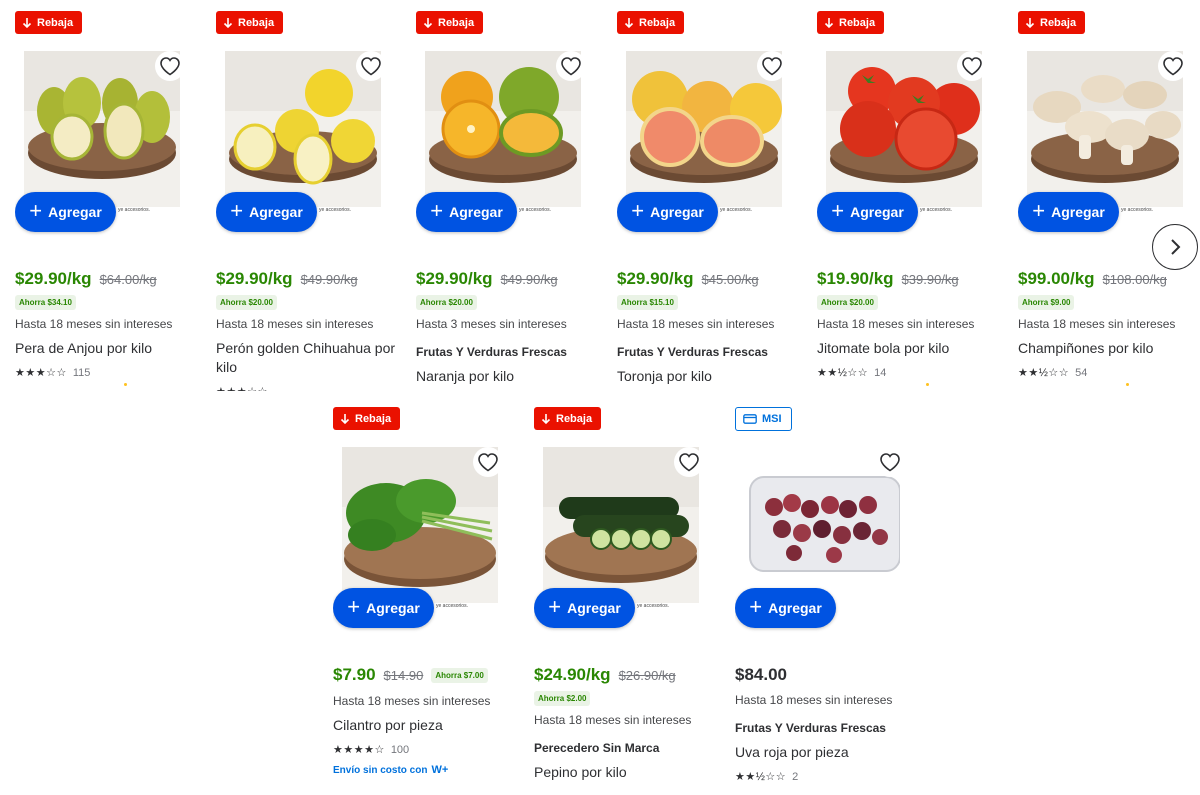 The width and height of the screenshot is (1200, 795). What do you see at coordinates (647, 302) in the screenshot?
I see `savings-badge: Ahorra $15.10` at bounding box center [647, 302].